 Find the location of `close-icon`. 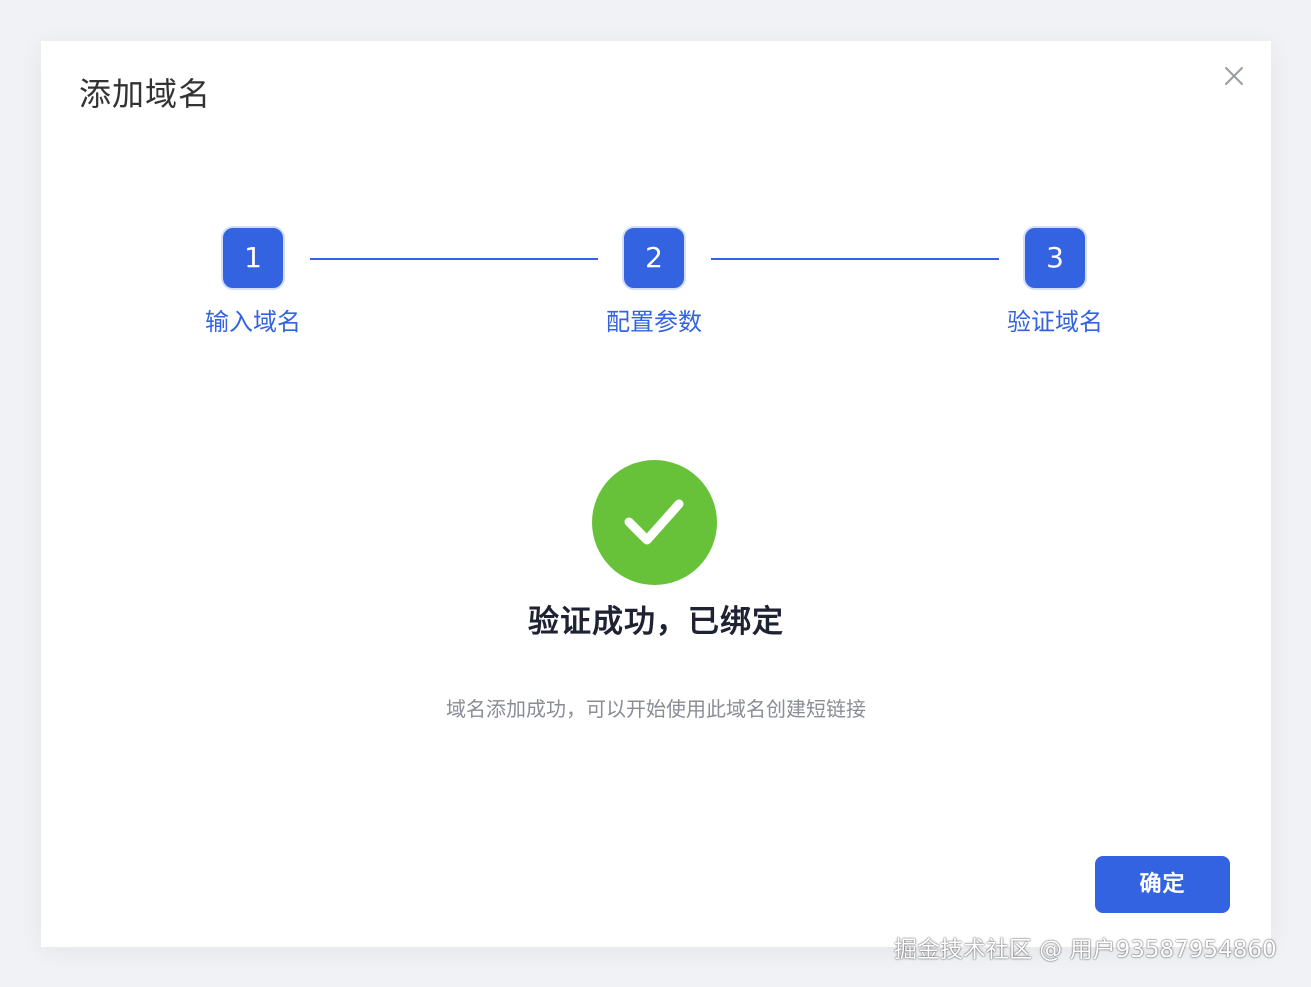

close-icon is located at coordinates (1234, 76).